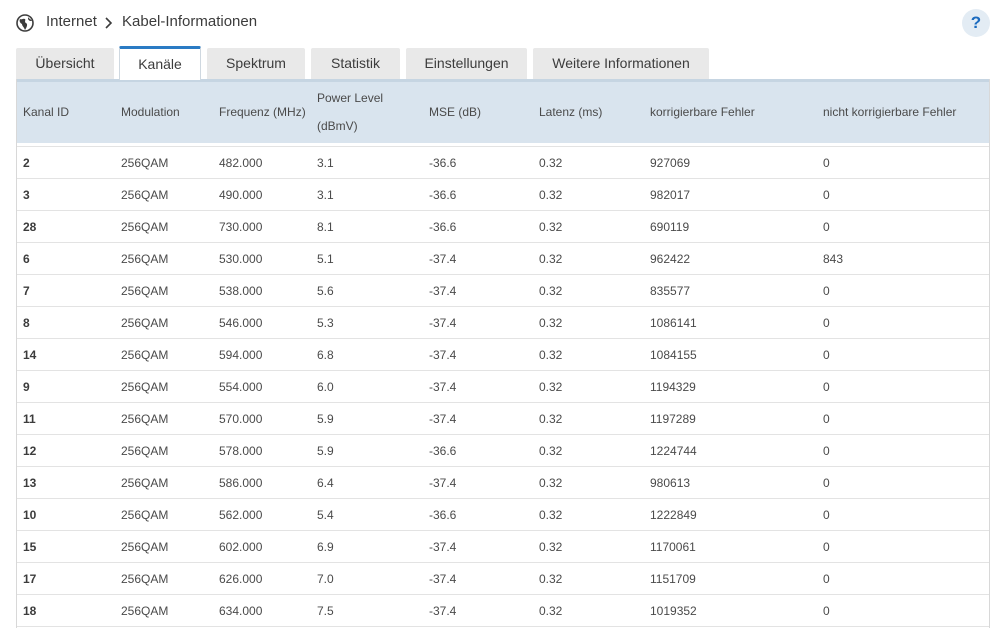  I want to click on cell-frequenz: 538.000, so click(241, 291).